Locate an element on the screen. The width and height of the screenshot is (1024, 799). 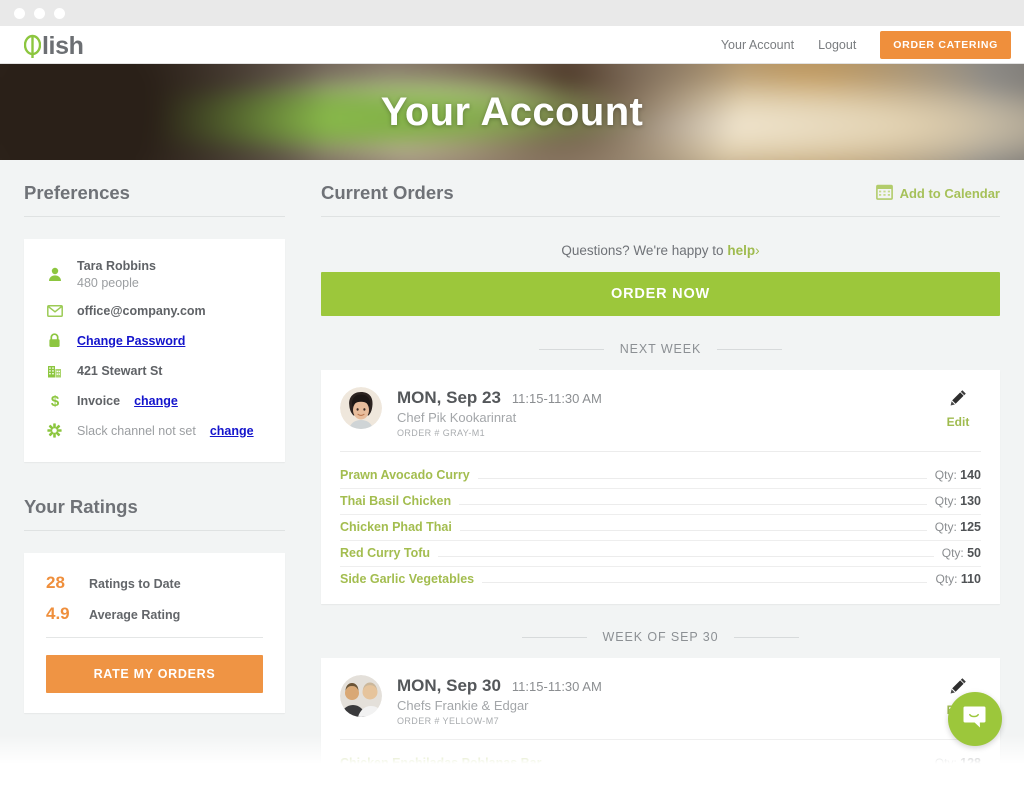
nav-links: Your Account Logout ORDER CATERING is located at coordinates (866, 45).